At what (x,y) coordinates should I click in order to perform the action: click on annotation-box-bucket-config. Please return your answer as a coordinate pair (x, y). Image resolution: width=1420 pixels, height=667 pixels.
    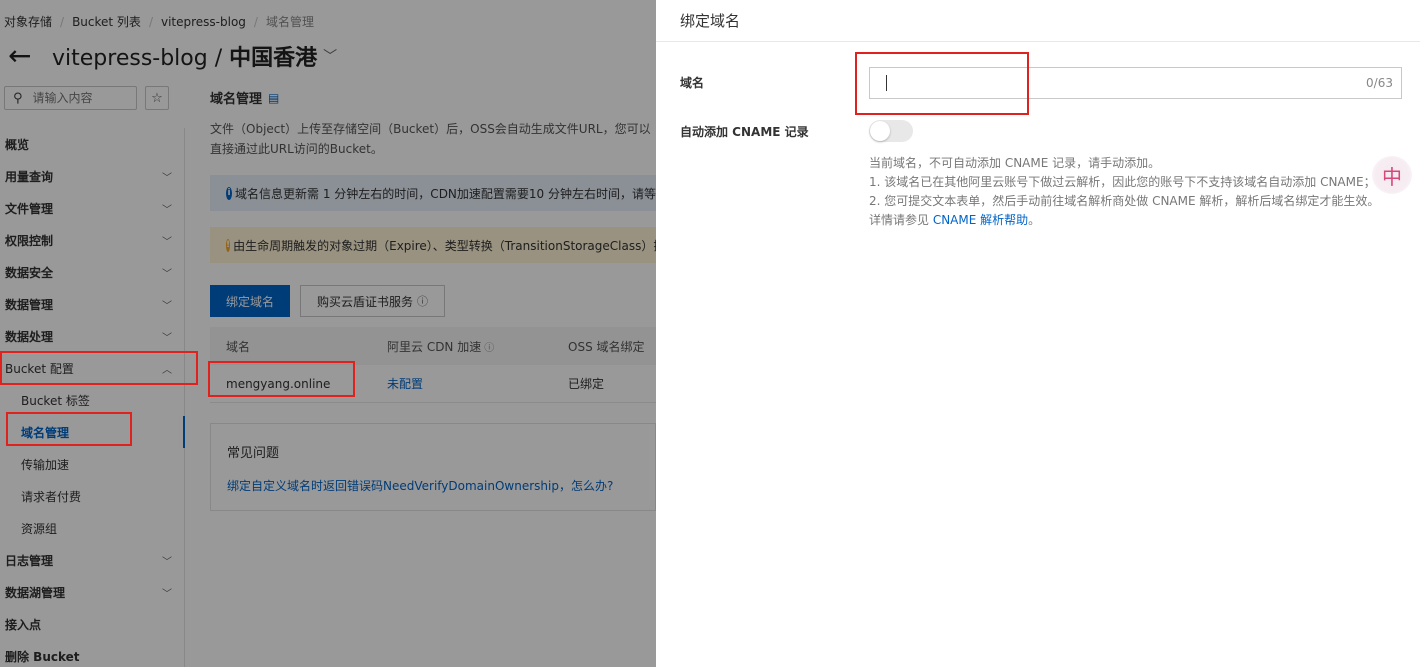
    Looking at the image, I should click on (99, 368).